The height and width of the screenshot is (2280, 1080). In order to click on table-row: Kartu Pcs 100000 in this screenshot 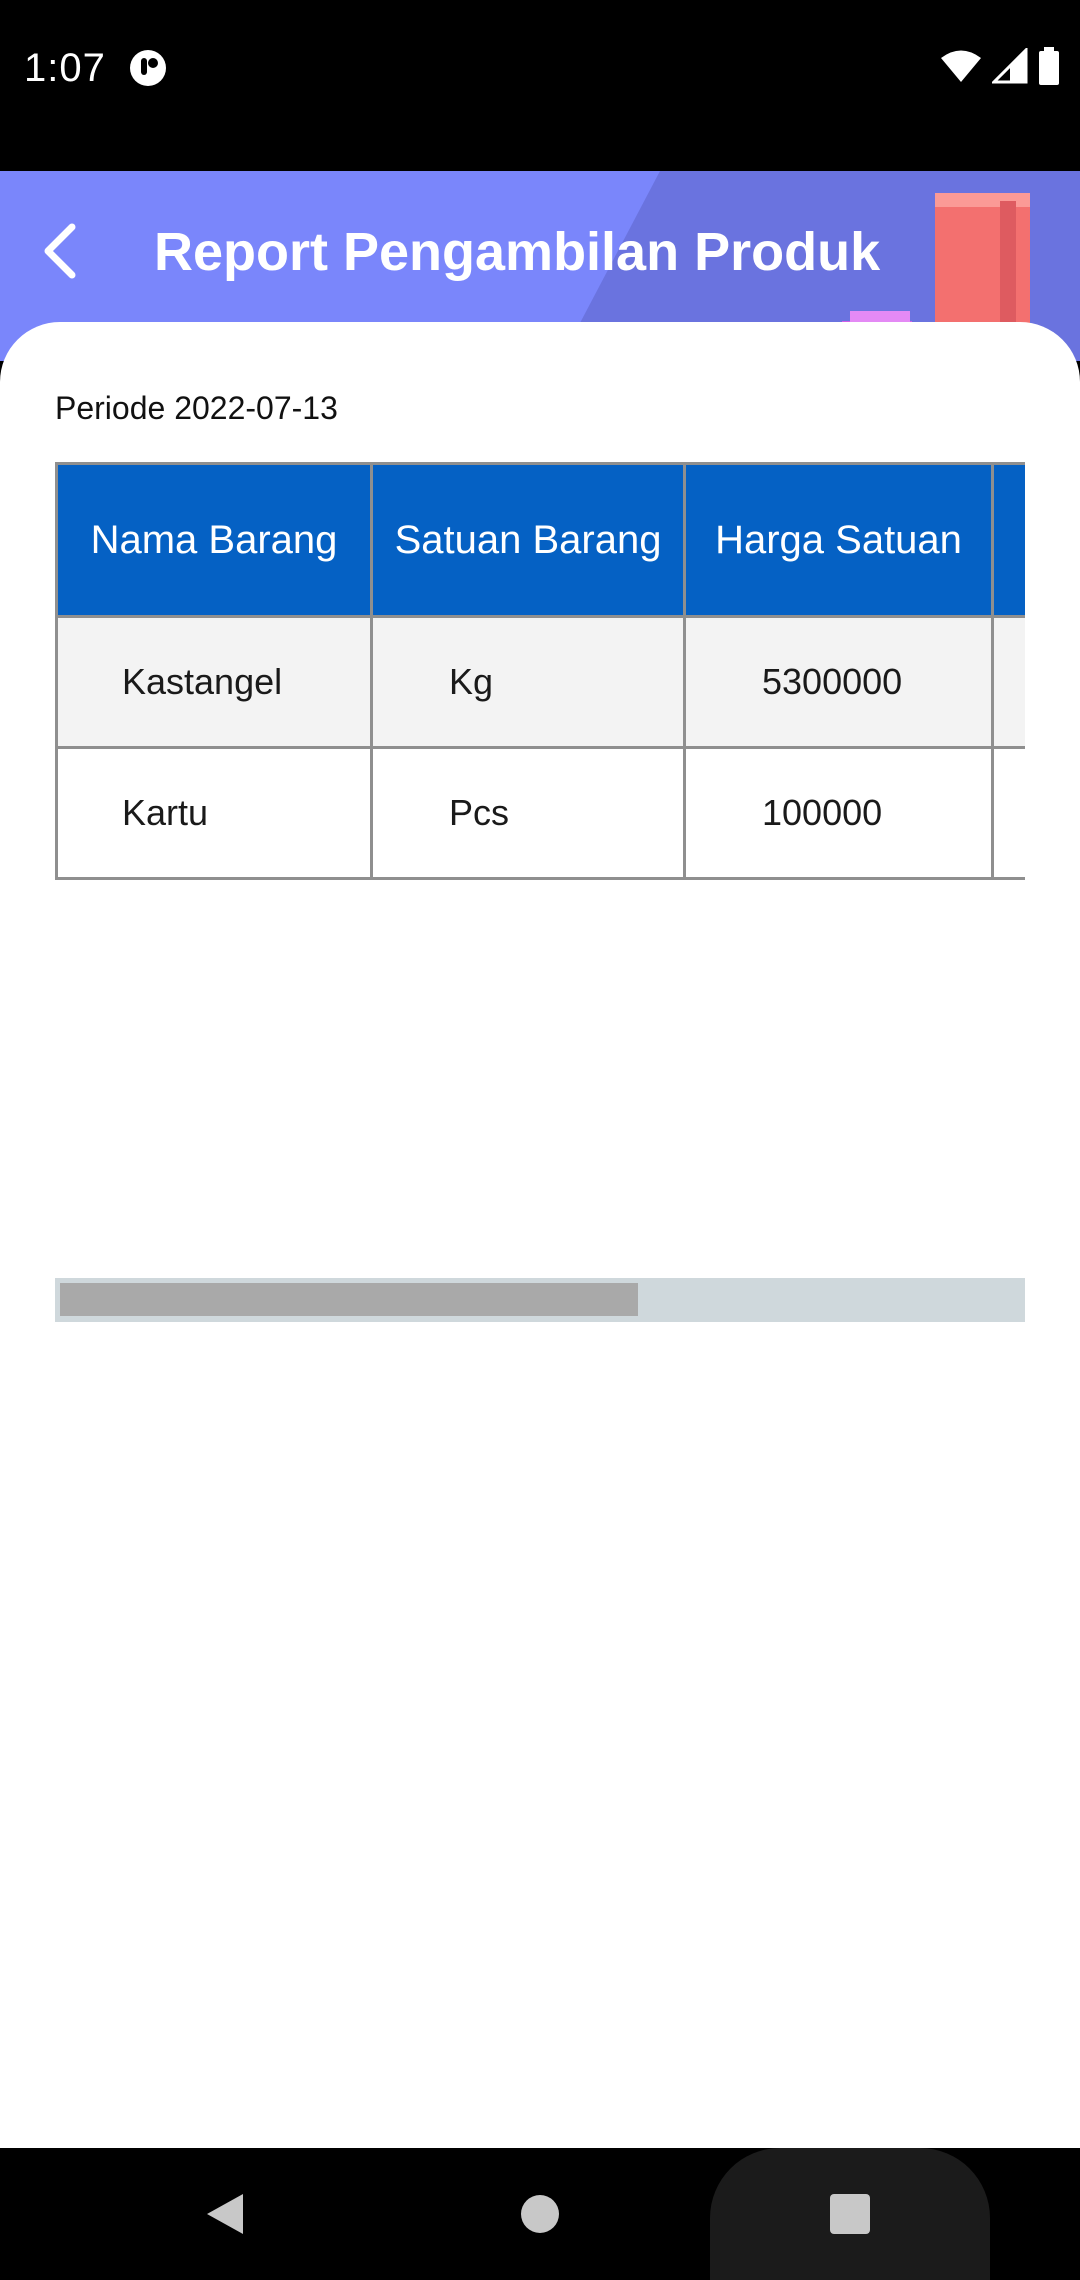, I will do `click(540, 813)`.